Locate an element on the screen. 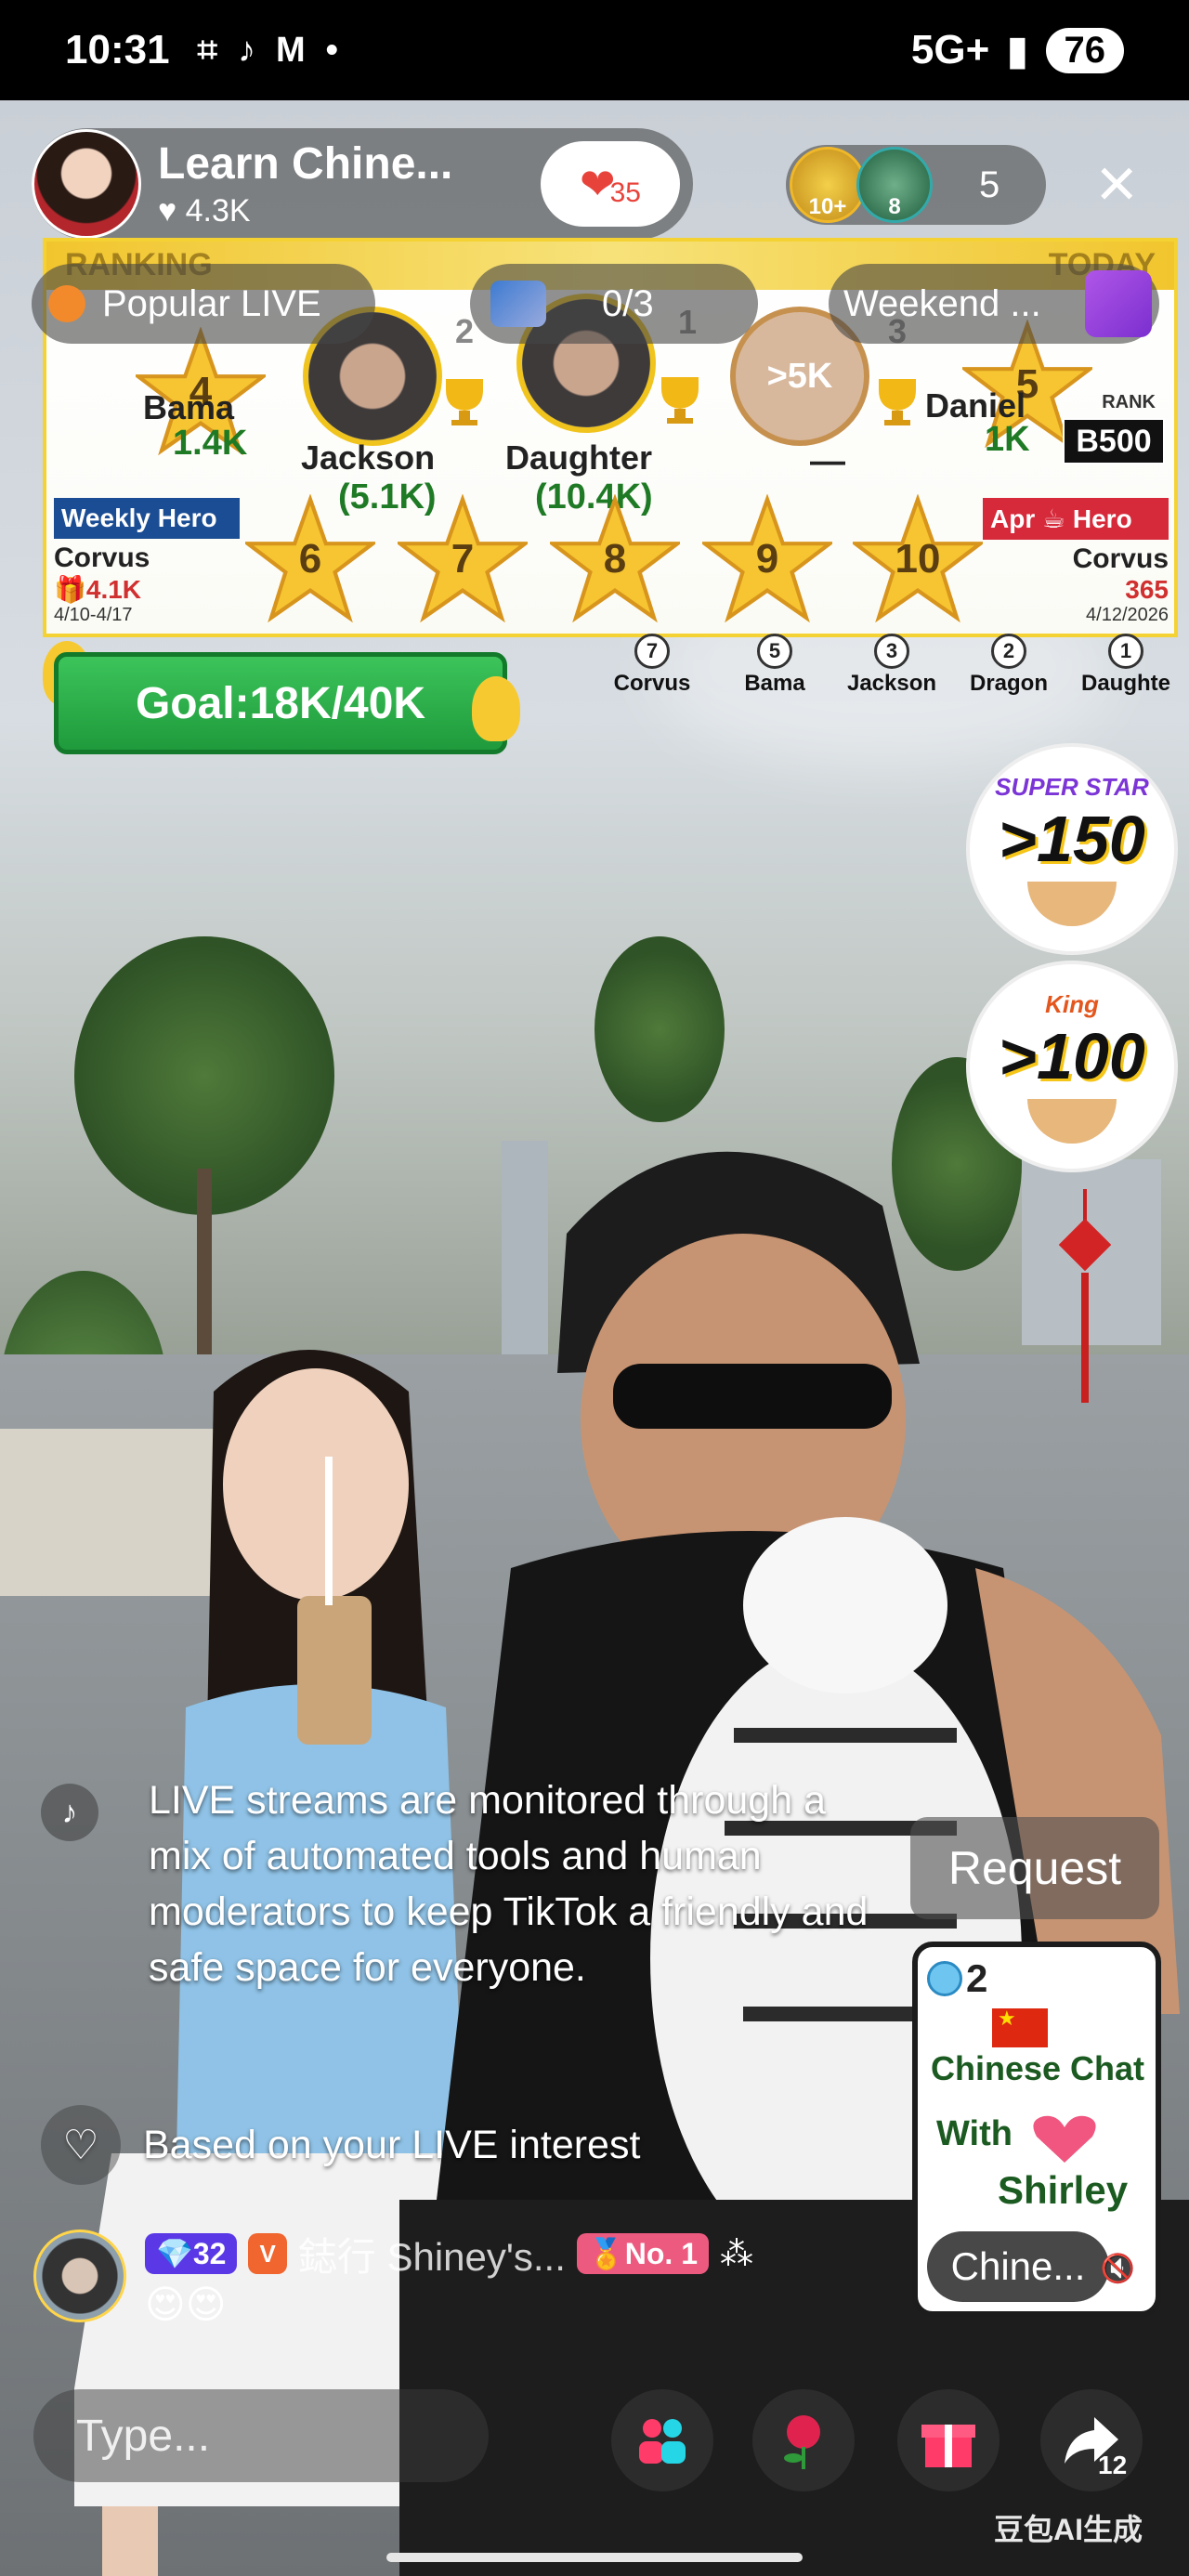 This screenshot has width=1189, height=2576. contributor-star: 3 Jackson is located at coordinates (892, 680).